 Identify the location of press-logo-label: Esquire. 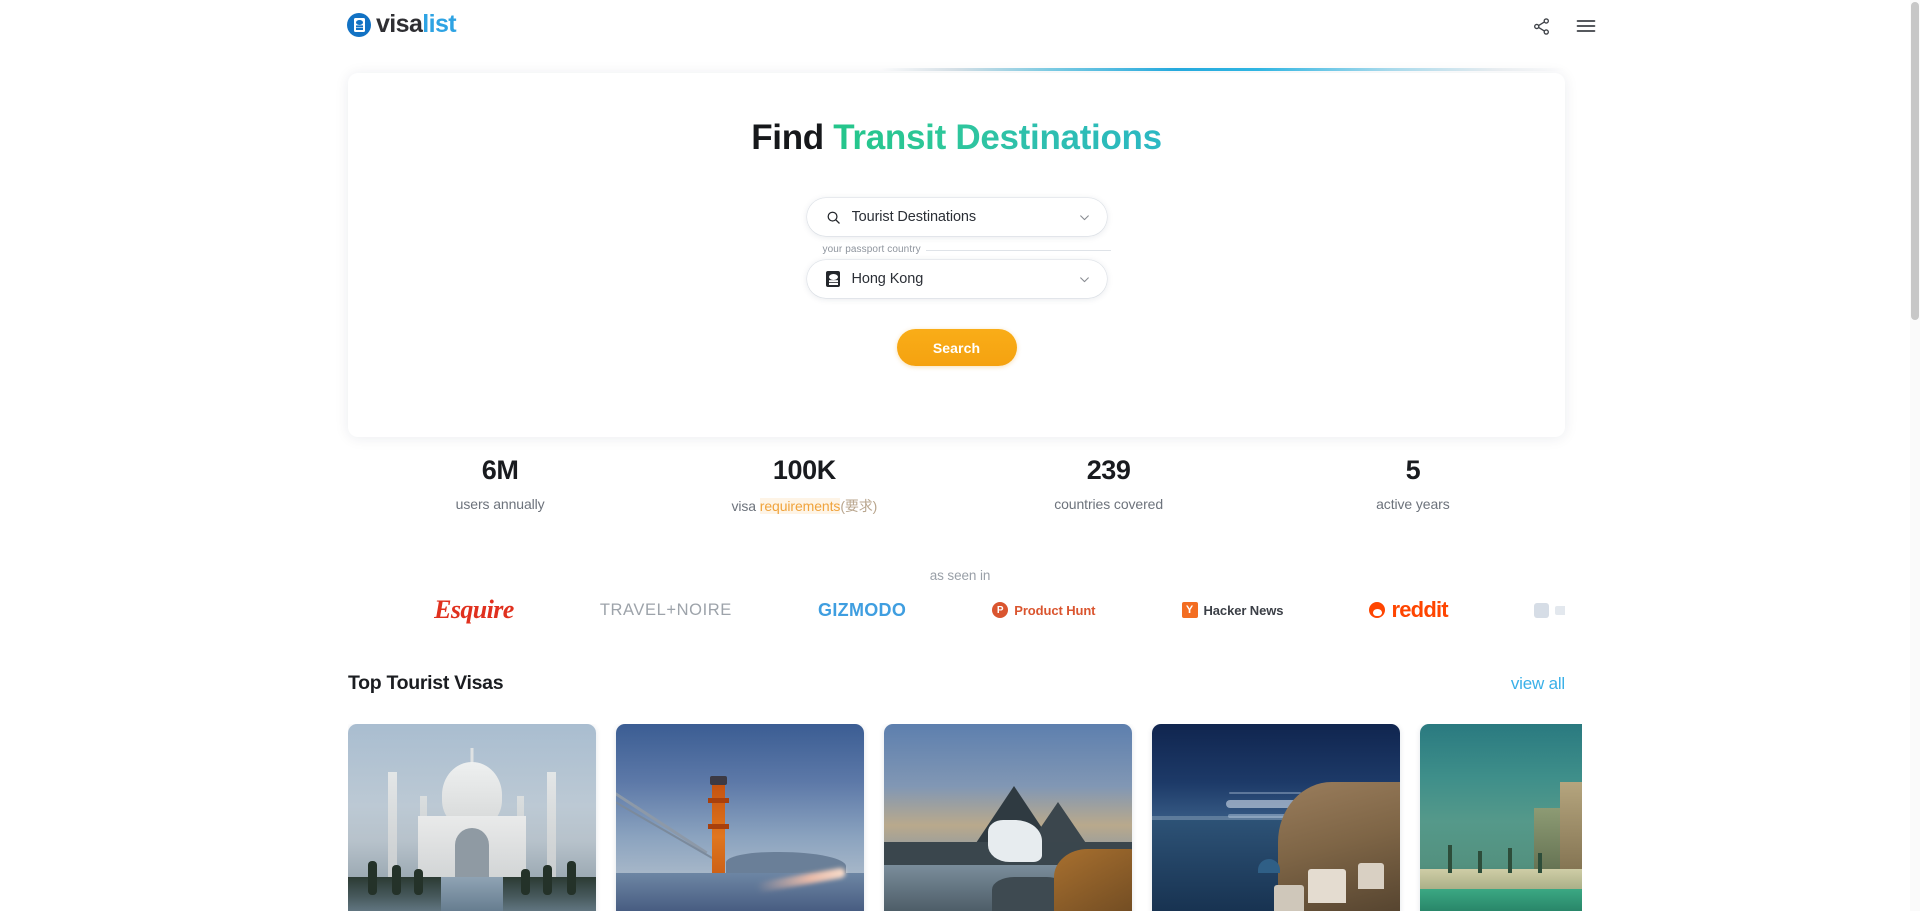
(474, 609).